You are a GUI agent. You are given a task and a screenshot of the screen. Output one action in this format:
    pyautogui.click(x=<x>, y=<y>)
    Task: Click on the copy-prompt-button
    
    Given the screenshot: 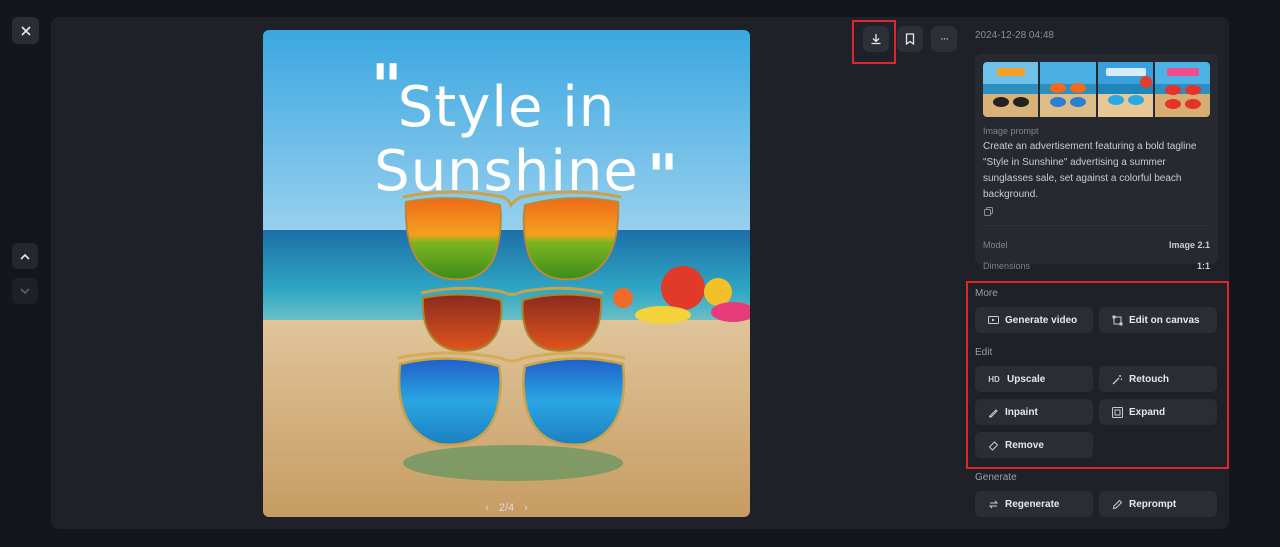 What is the action you would take?
    pyautogui.click(x=990, y=212)
    